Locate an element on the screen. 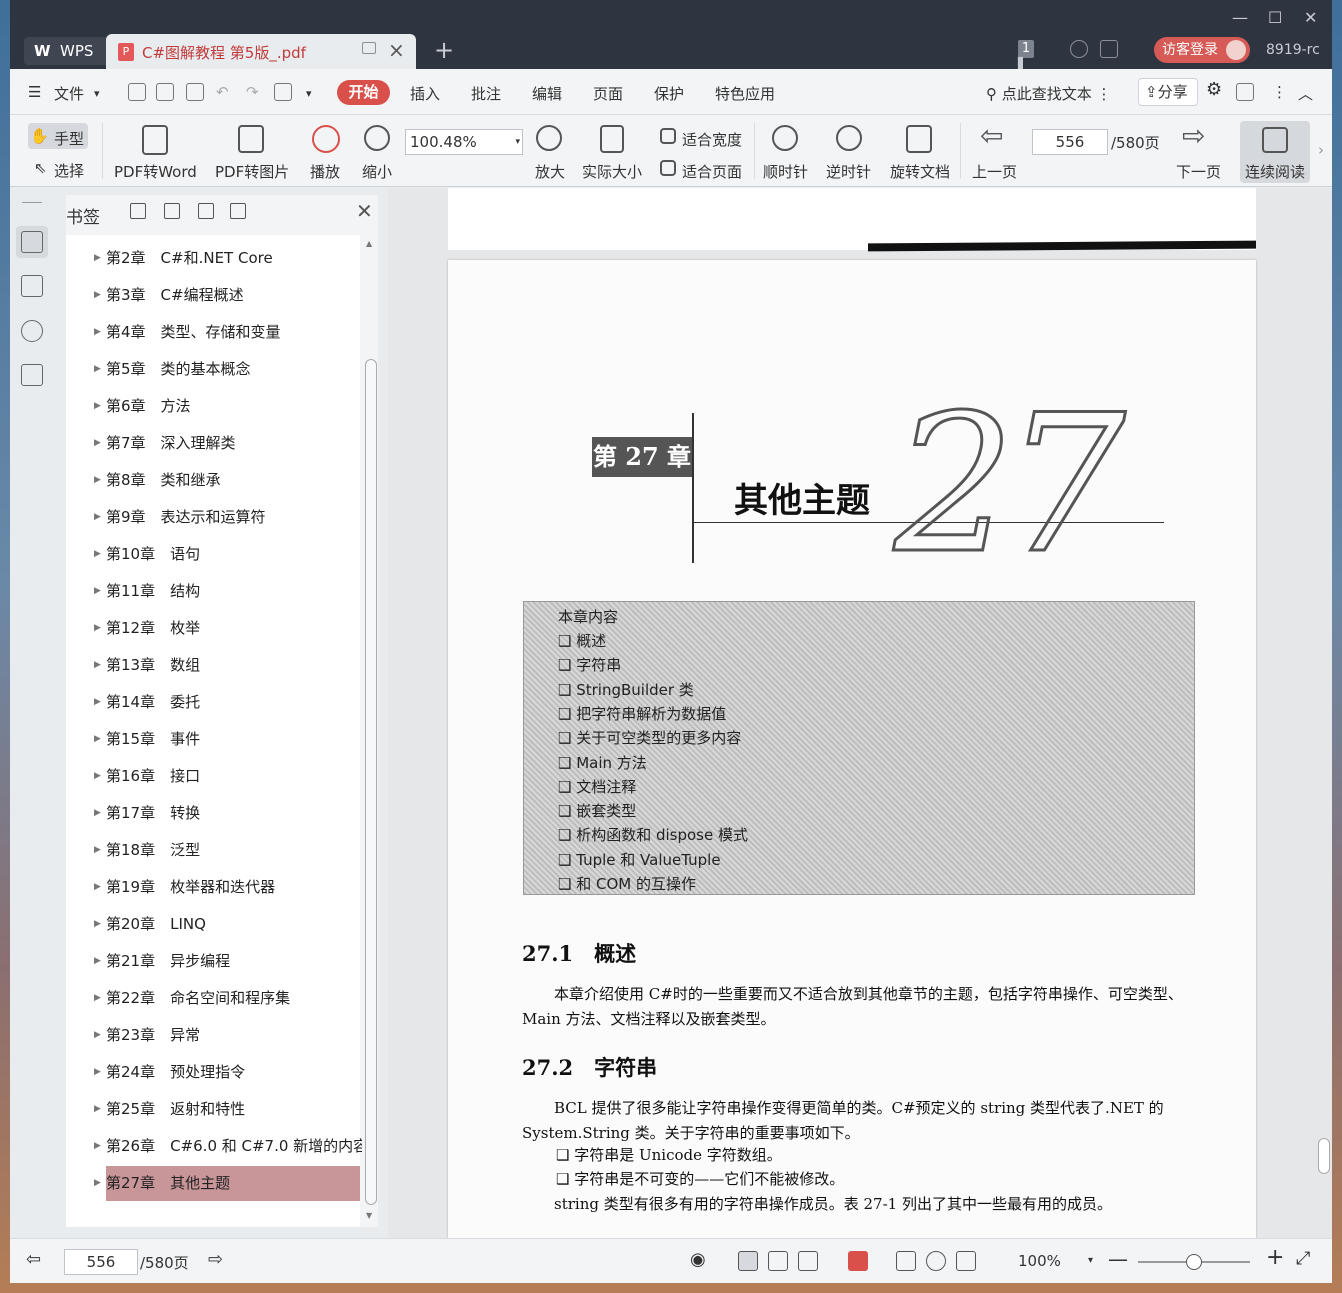 The height and width of the screenshot is (1293, 1342). save-icon is located at coordinates (165, 92).